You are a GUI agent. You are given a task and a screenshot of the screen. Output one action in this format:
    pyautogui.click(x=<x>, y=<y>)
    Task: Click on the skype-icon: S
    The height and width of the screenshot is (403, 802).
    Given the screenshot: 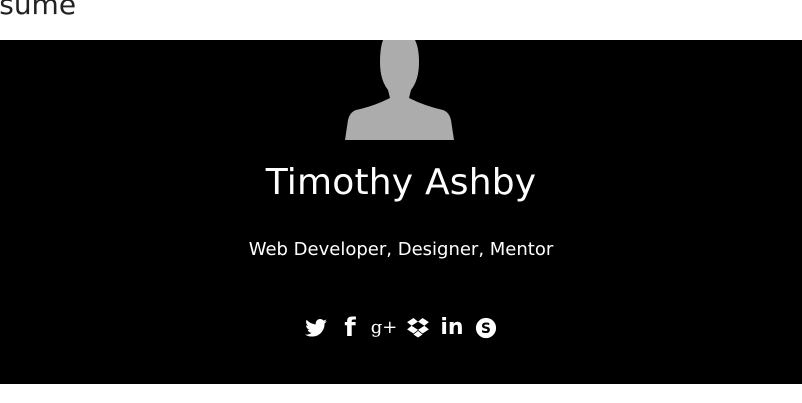 What is the action you would take?
    pyautogui.click(x=486, y=328)
    